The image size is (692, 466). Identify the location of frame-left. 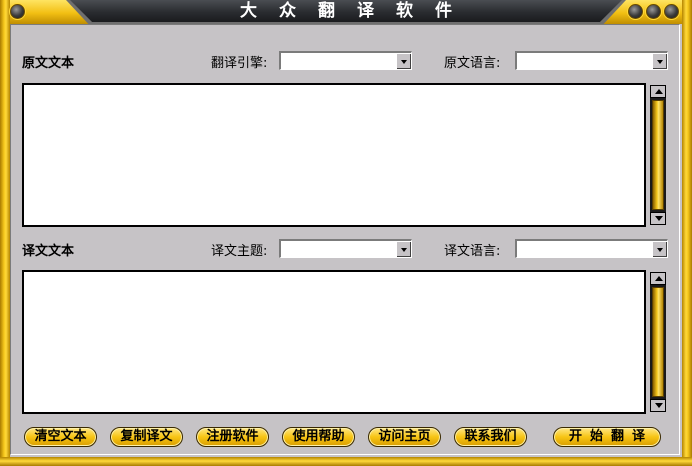
(5, 233).